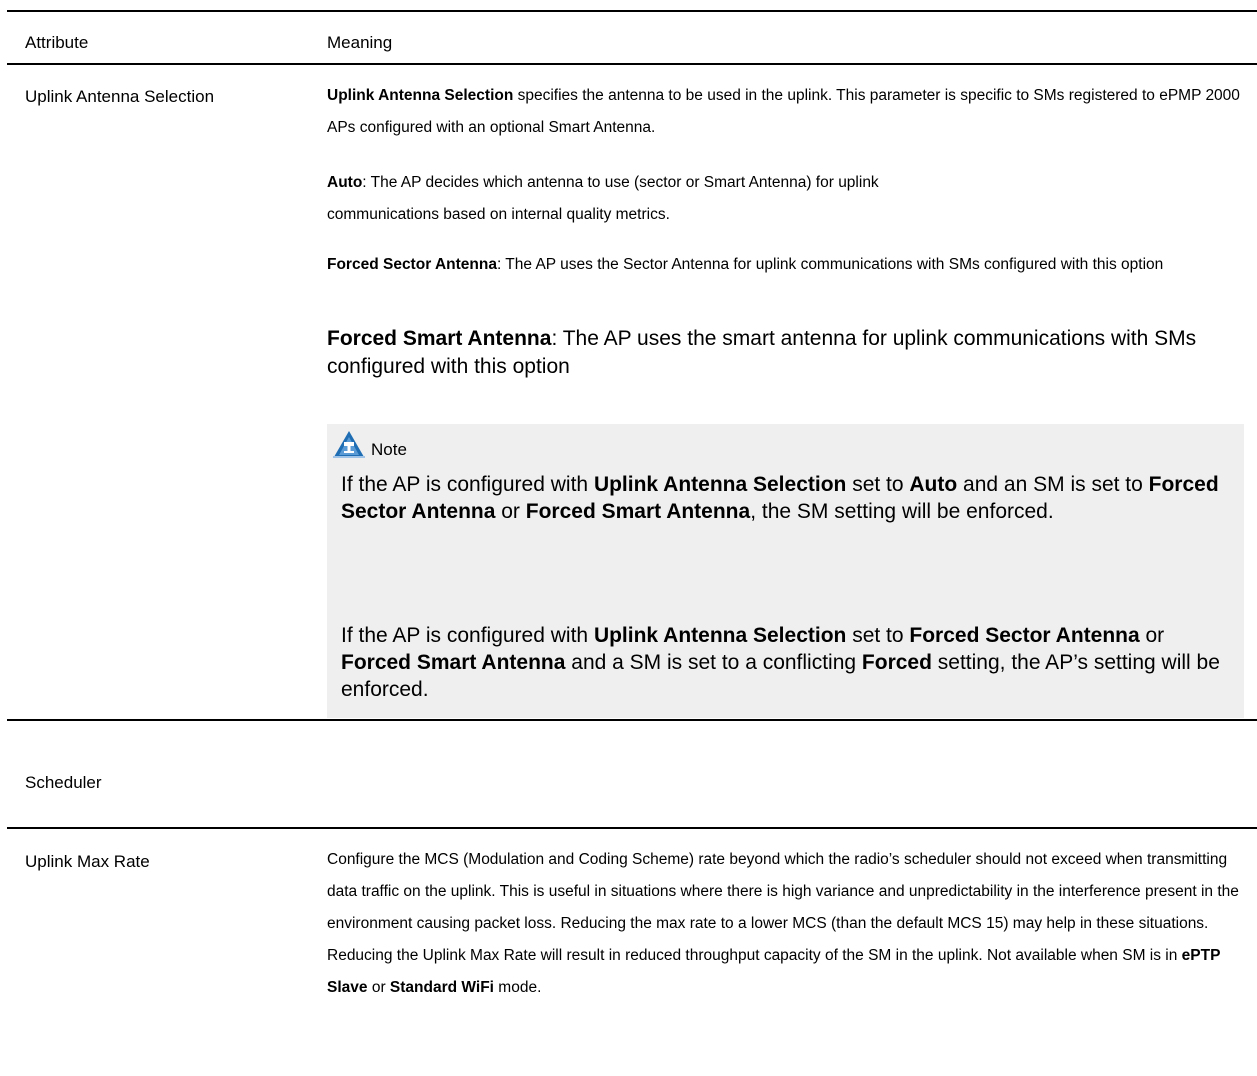 The image size is (1257, 1076). I want to click on table-top-rule, so click(632, 11).